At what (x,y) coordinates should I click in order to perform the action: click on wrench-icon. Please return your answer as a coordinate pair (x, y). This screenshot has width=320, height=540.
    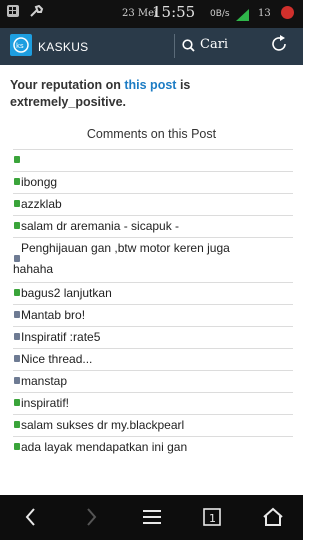
    Looking at the image, I should click on (37, 12).